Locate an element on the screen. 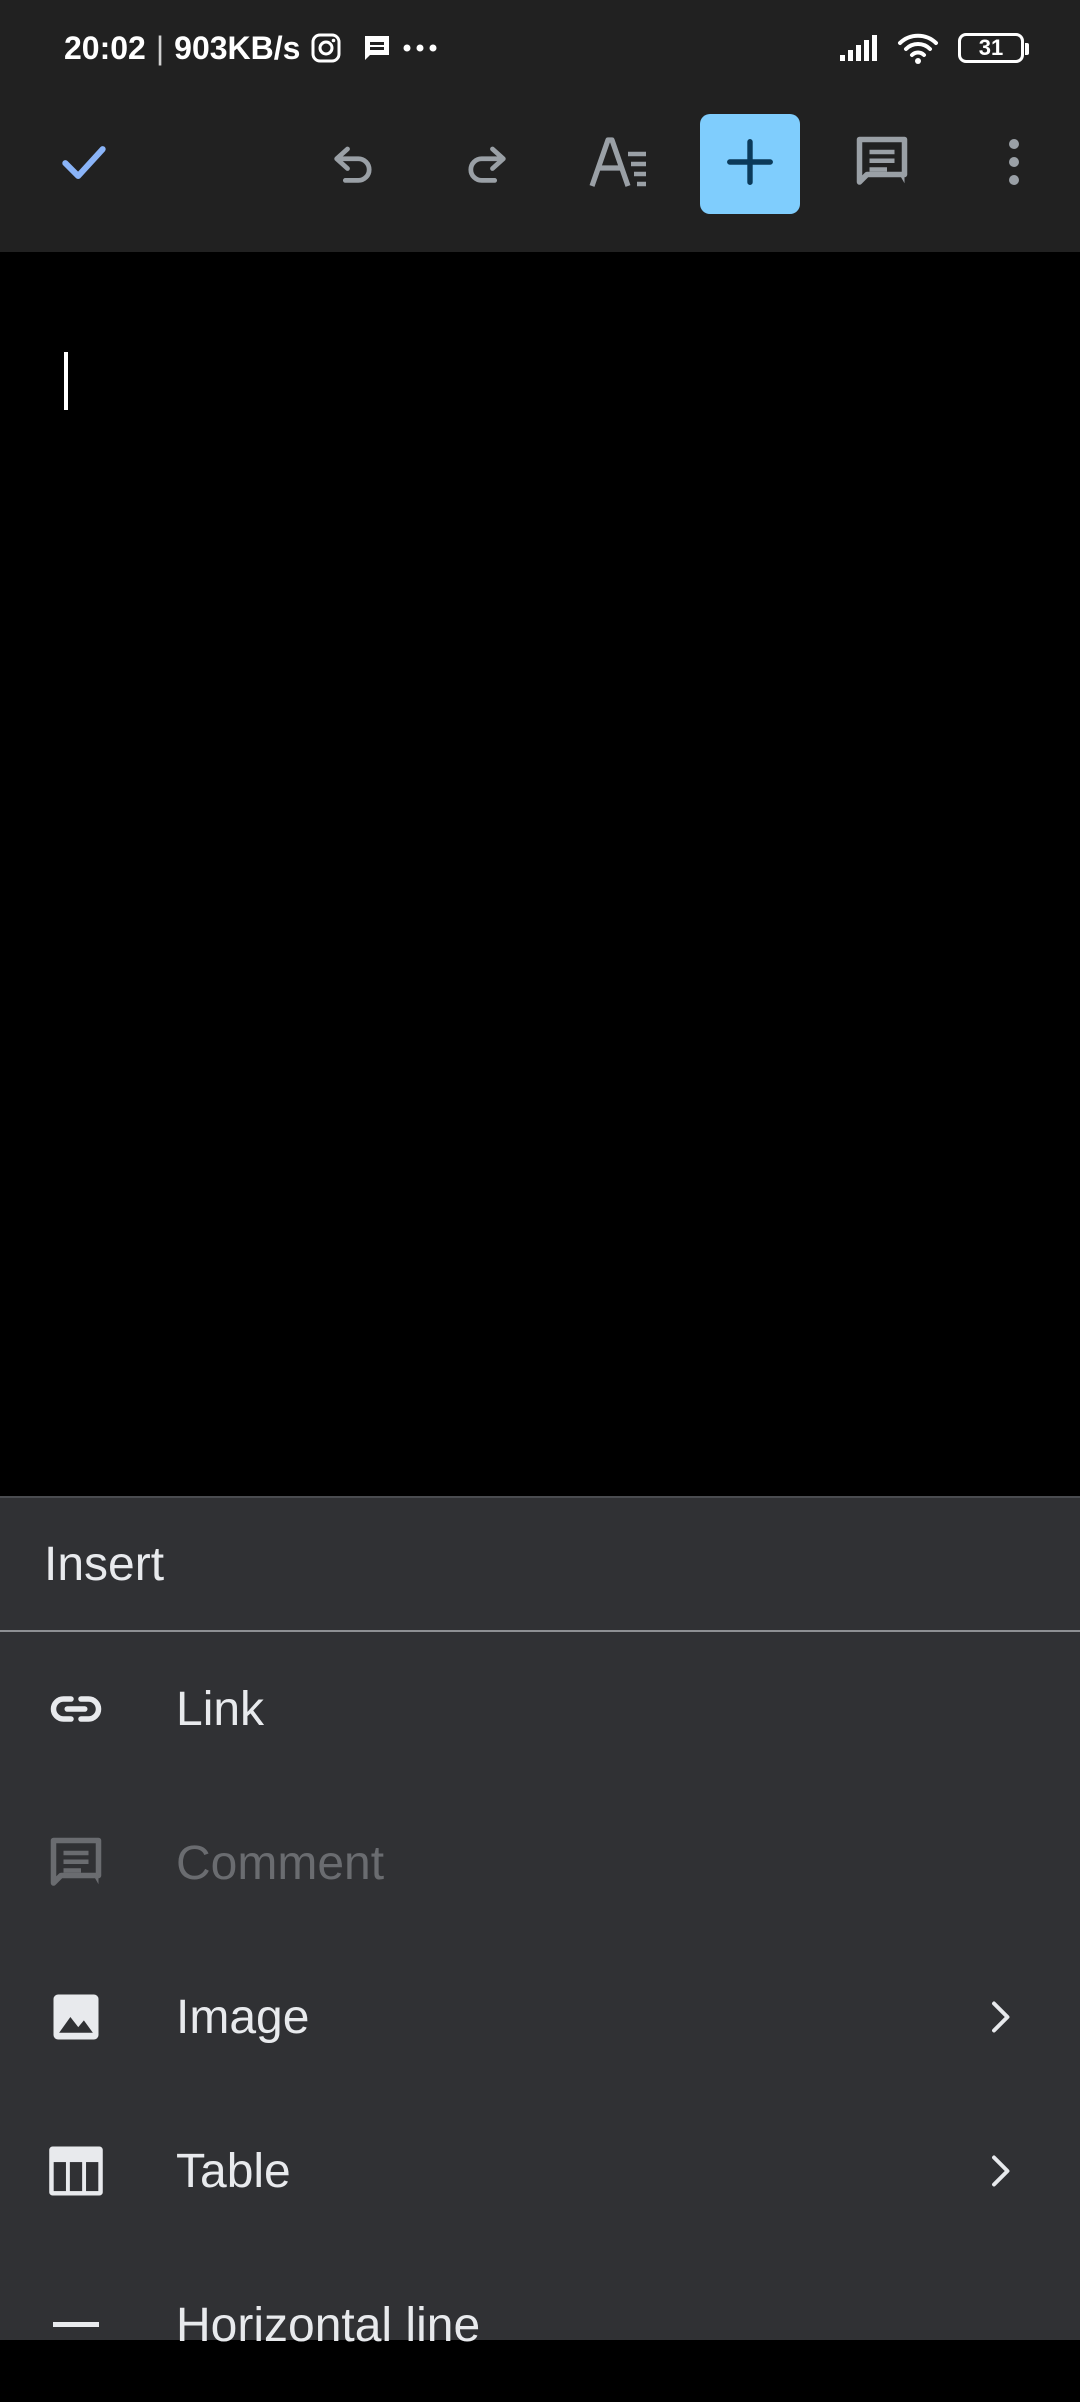 This screenshot has height=2402, width=1080. menu-item-label: Image is located at coordinates (243, 2017).